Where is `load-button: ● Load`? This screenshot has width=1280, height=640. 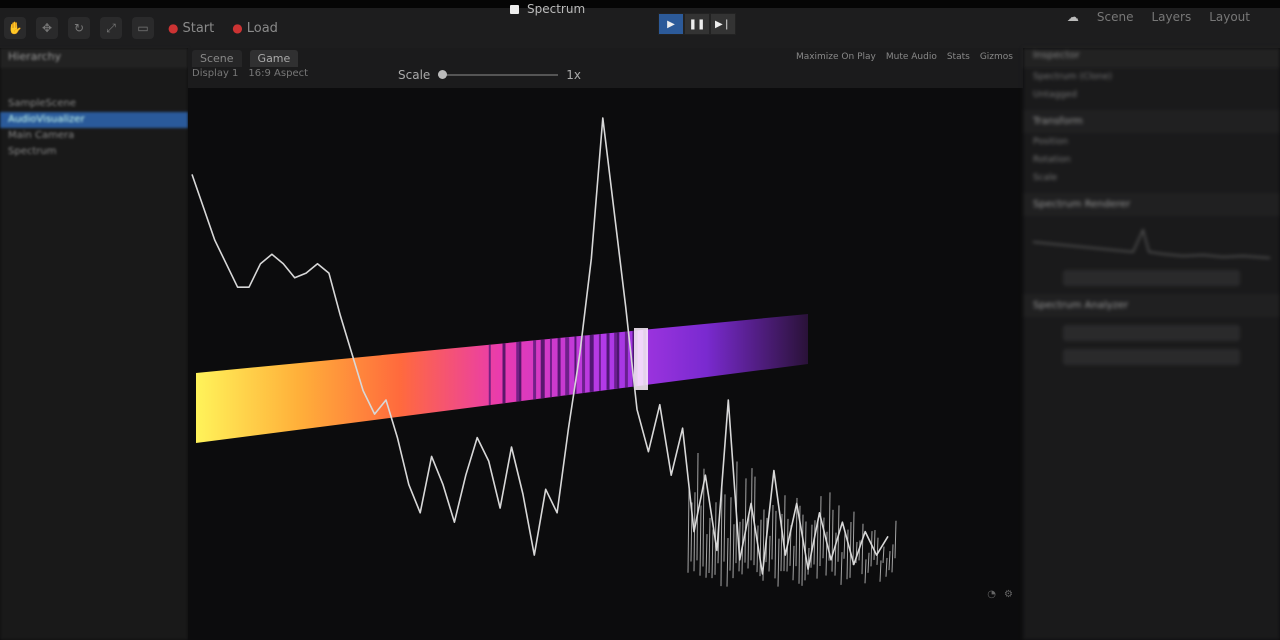
load-button: ● Load is located at coordinates (255, 28).